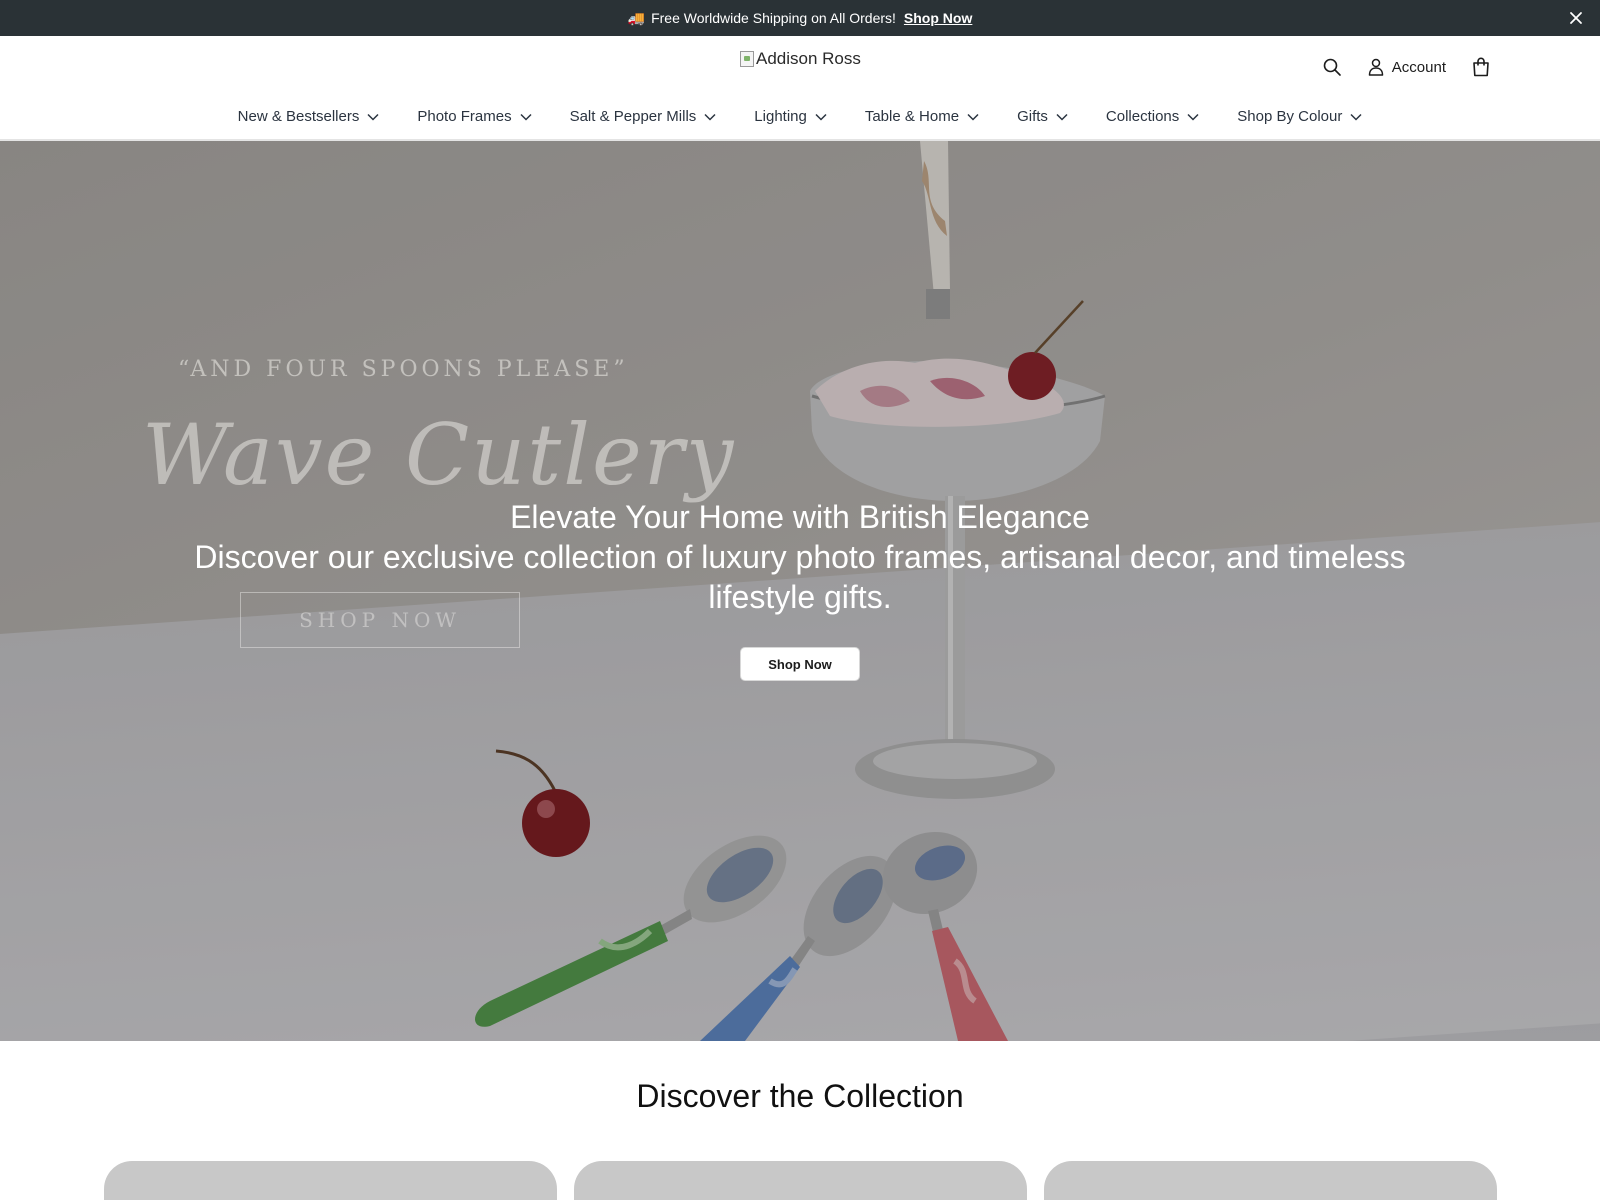 This screenshot has width=1600, height=1200. What do you see at coordinates (800, 1096) in the screenshot?
I see `collection-title: Discover the Collection` at bounding box center [800, 1096].